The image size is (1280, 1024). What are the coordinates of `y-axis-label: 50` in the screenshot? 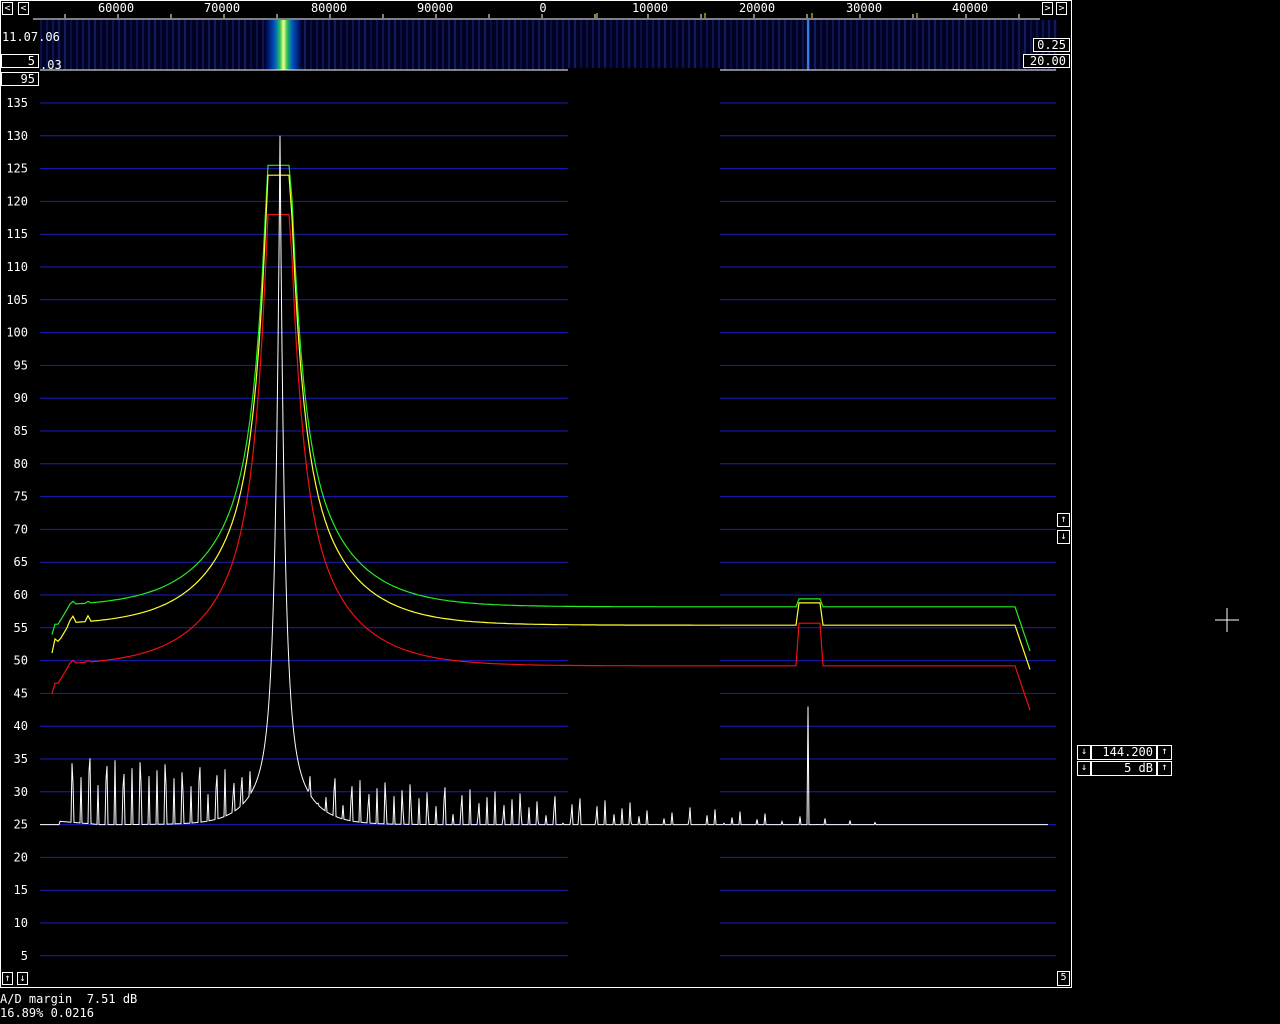 It's located at (21, 661).